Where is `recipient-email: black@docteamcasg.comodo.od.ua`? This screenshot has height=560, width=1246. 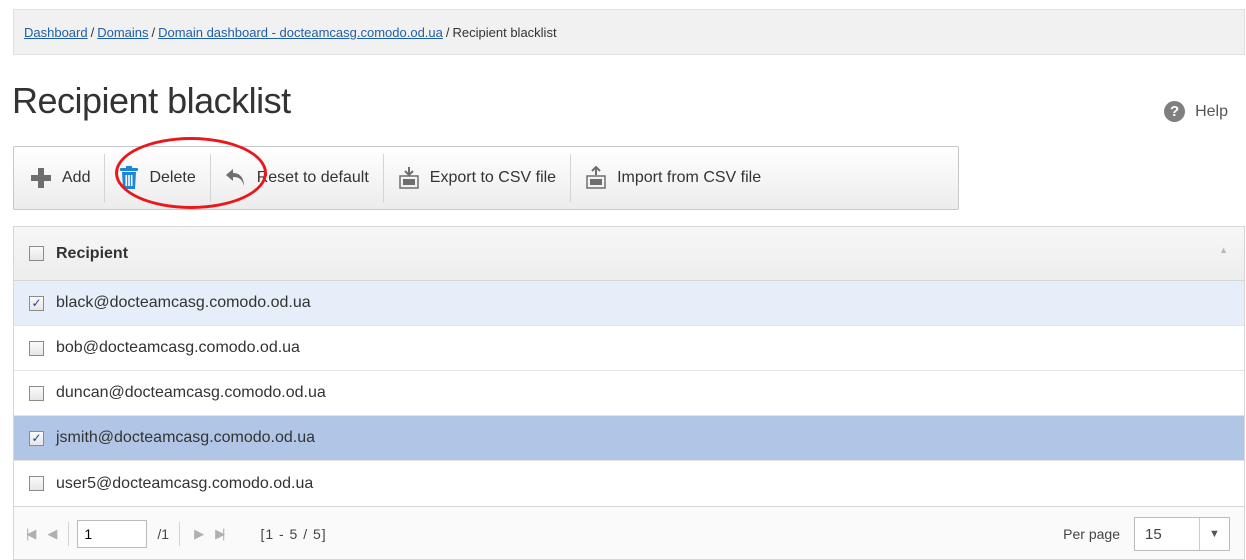
recipient-email: black@docteamcasg.comodo.od.ua is located at coordinates (183, 302).